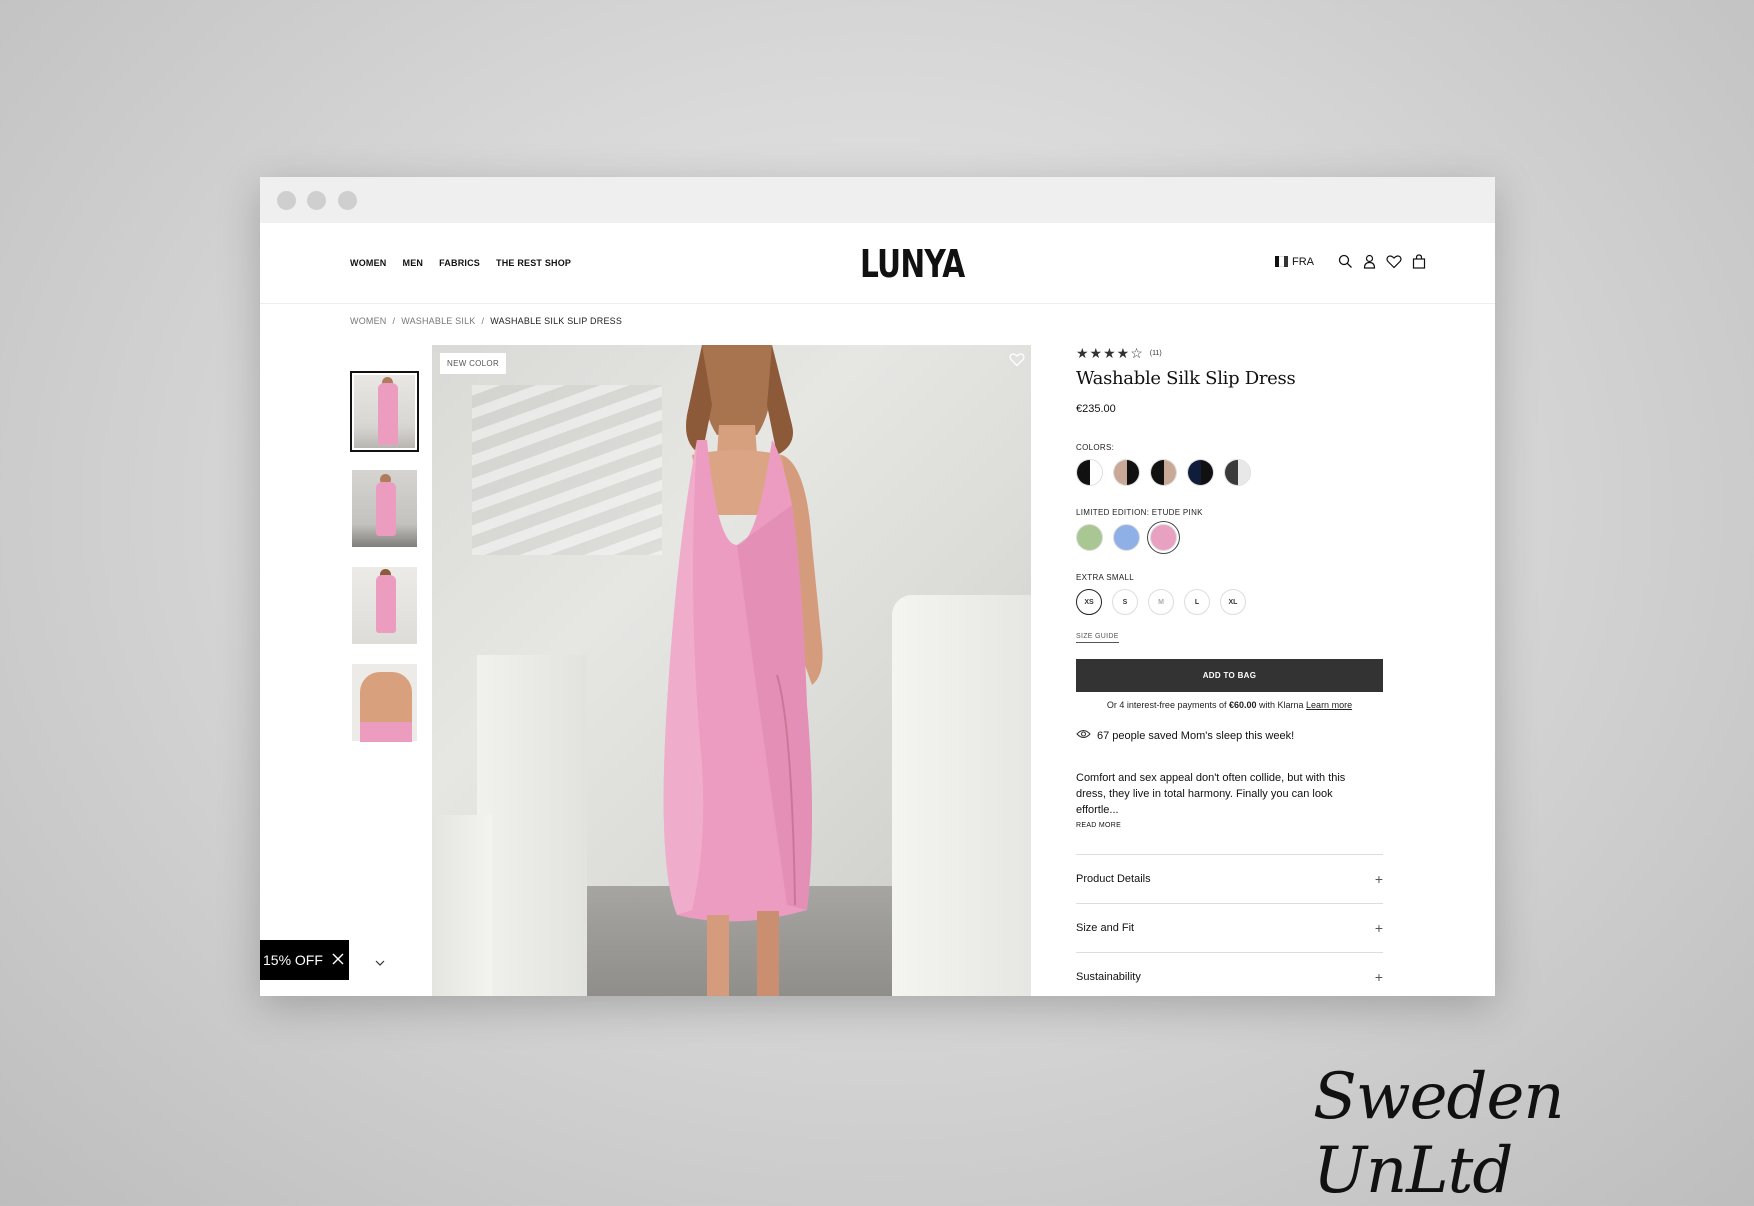 This screenshot has height=1206, width=1754. I want to click on size-label: EXTRA SMALL, so click(1105, 577).